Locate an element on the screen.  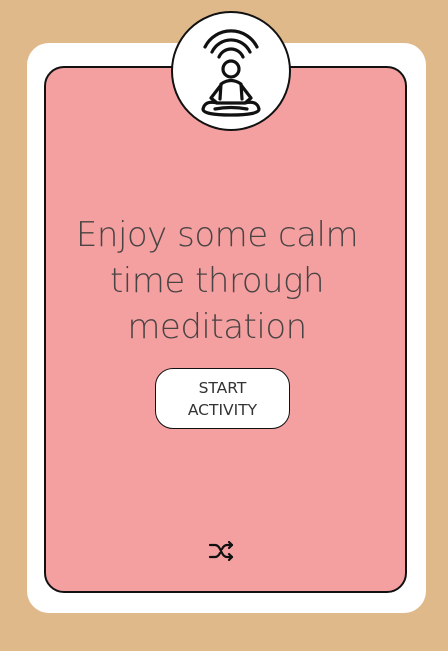
activity-headline: Enjoy some calm time through meditation is located at coordinates (217, 281).